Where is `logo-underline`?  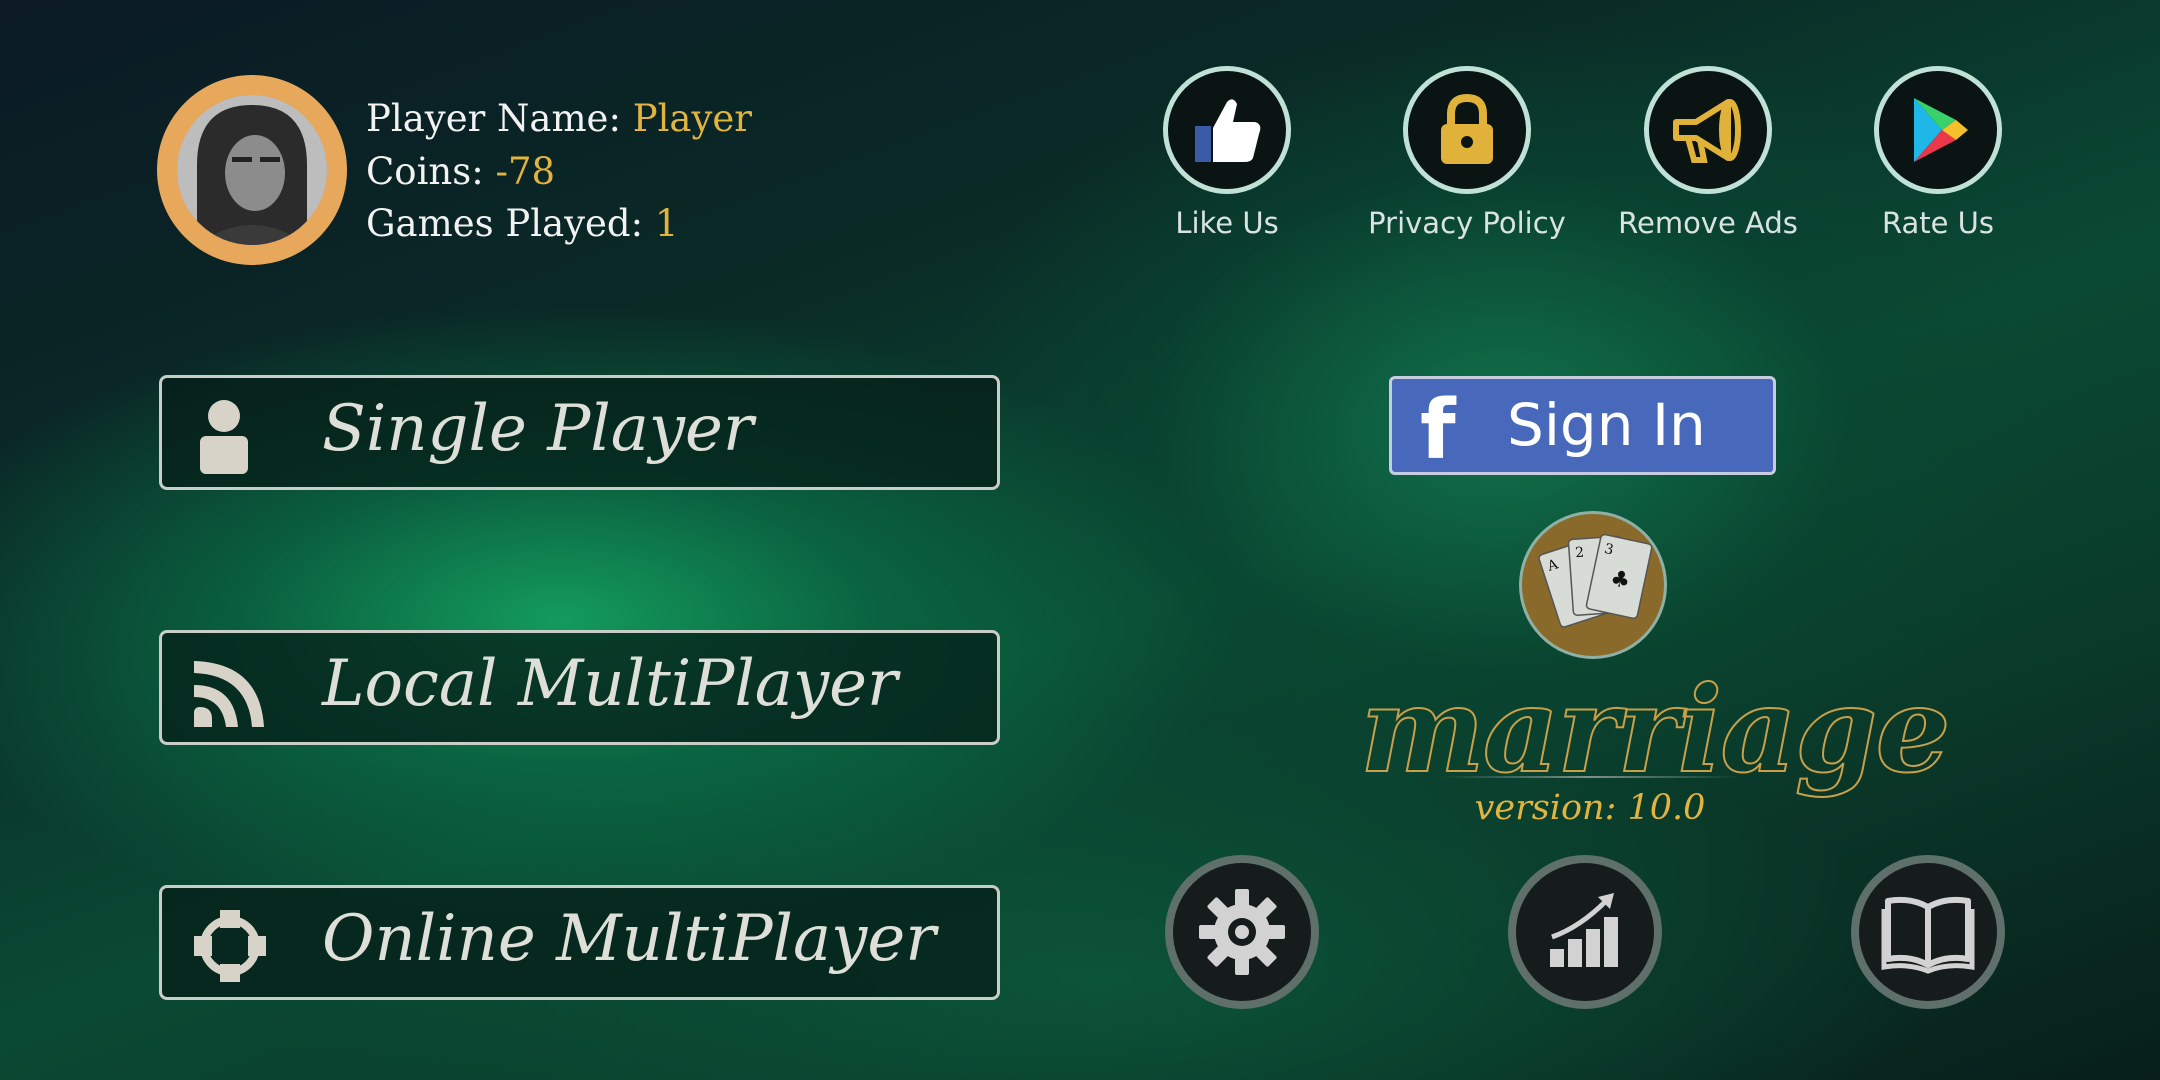 logo-underline is located at coordinates (1590, 777).